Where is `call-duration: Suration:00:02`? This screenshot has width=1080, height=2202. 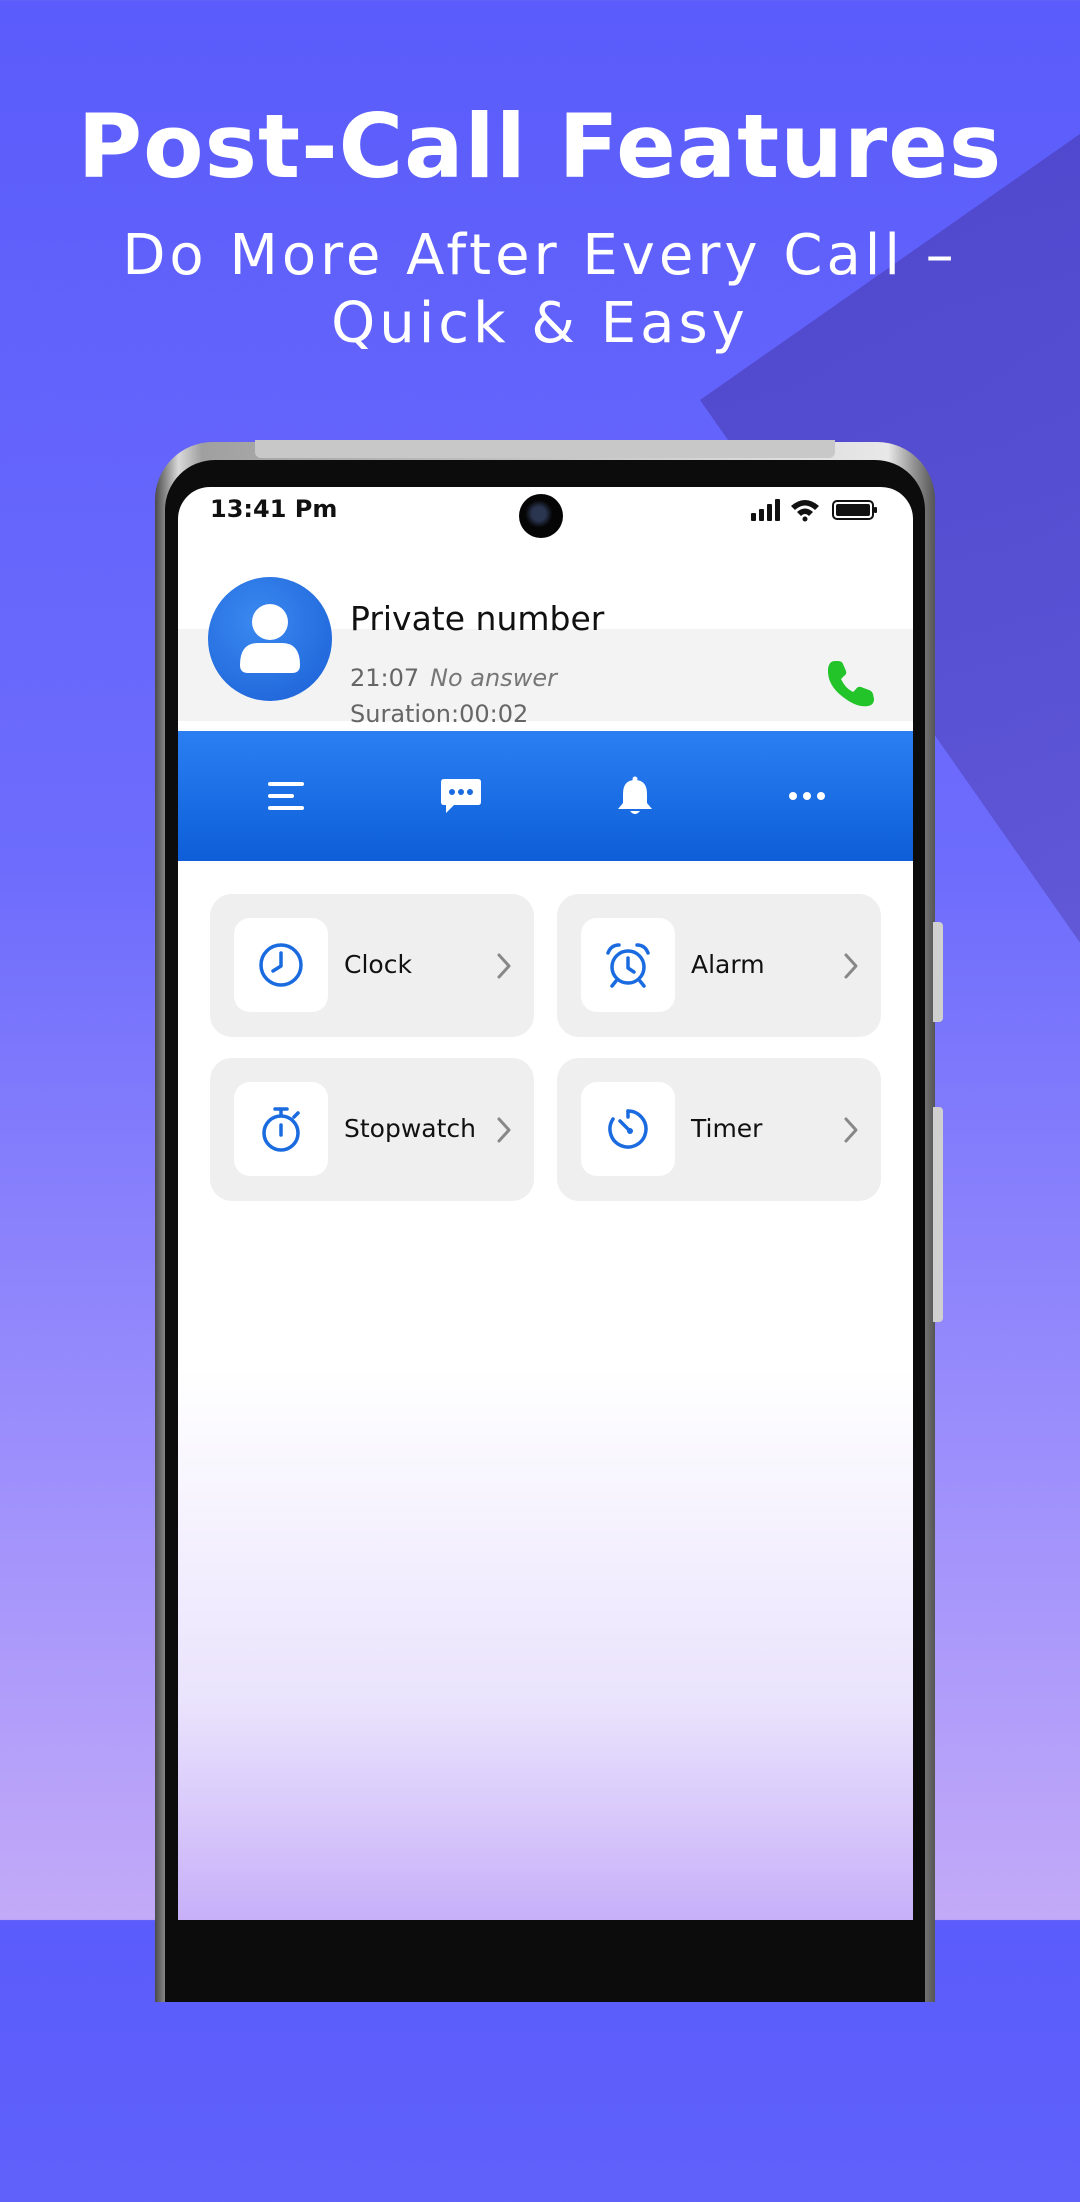
call-duration: Suration:00:02 is located at coordinates (439, 714).